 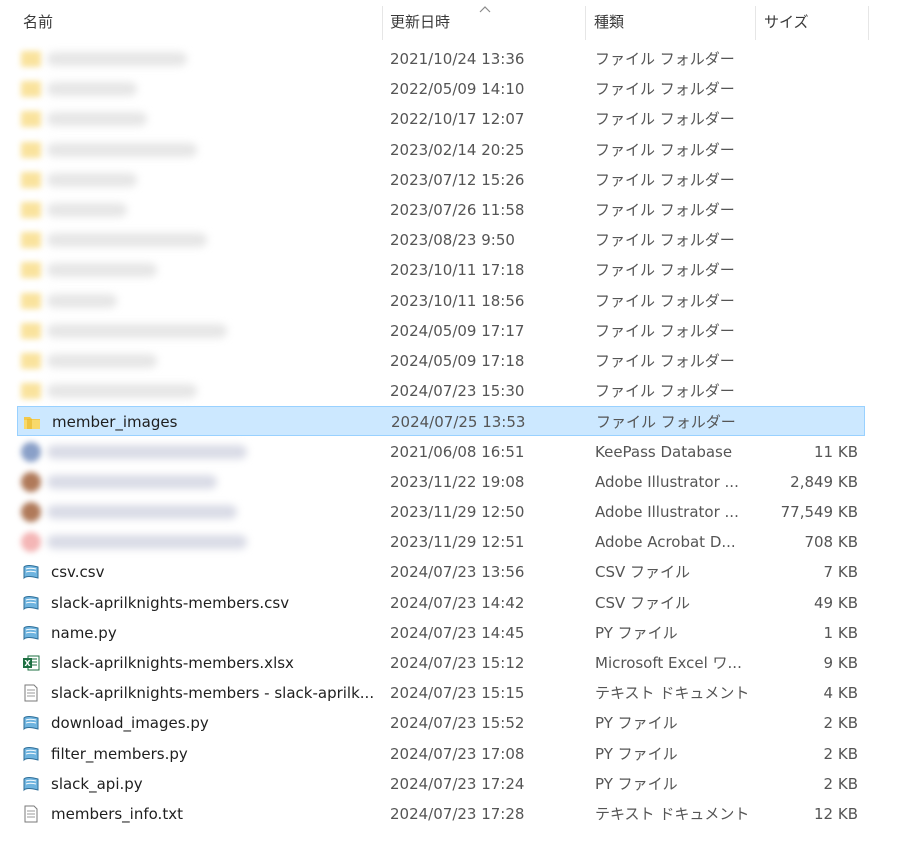 I want to click on file-type: テキスト ドキュメント, so click(x=672, y=693).